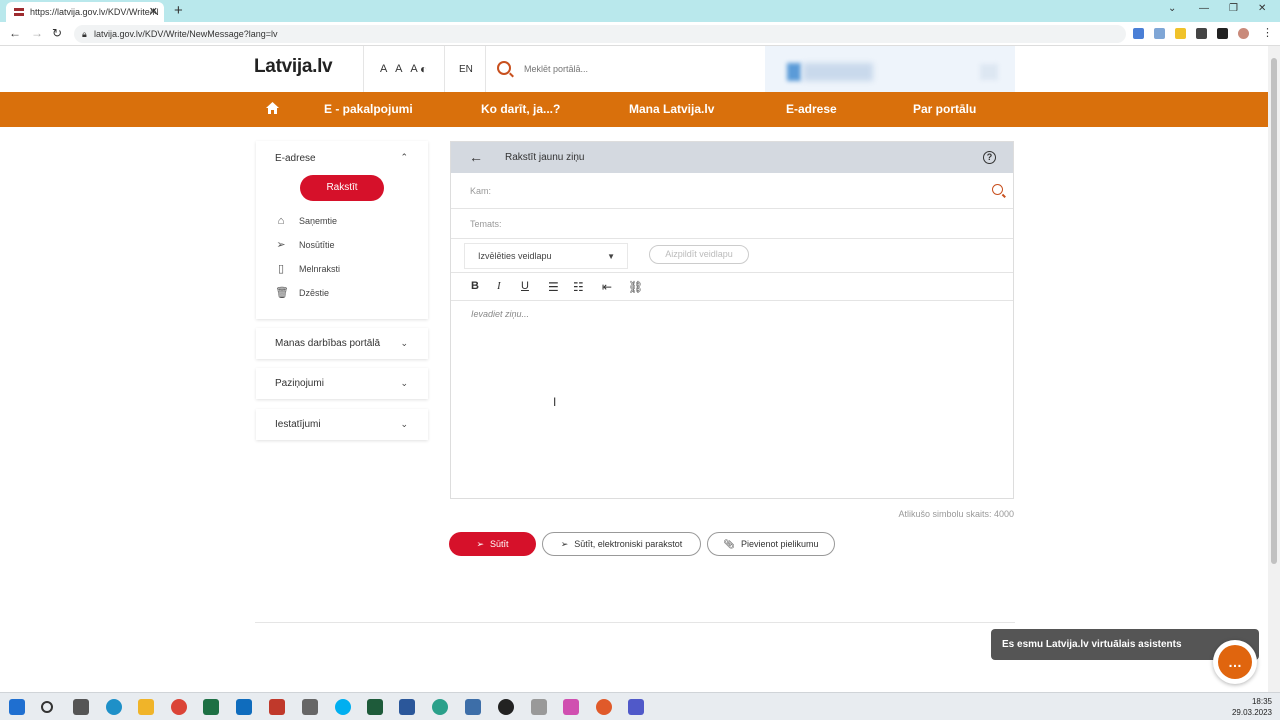 The height and width of the screenshot is (720, 1280). I want to click on fill-template-button: Aizpildīt veidlapu, so click(699, 254).